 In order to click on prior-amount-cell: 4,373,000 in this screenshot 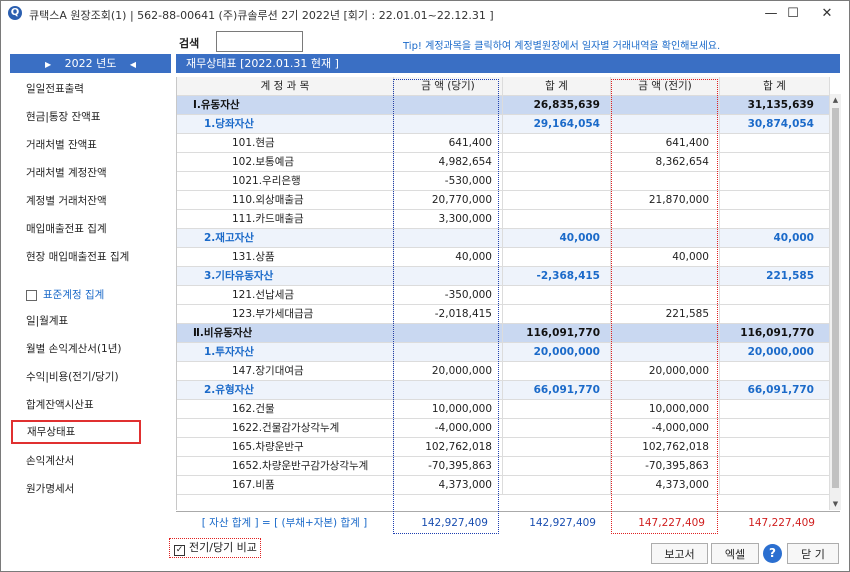, I will do `click(665, 485)`.